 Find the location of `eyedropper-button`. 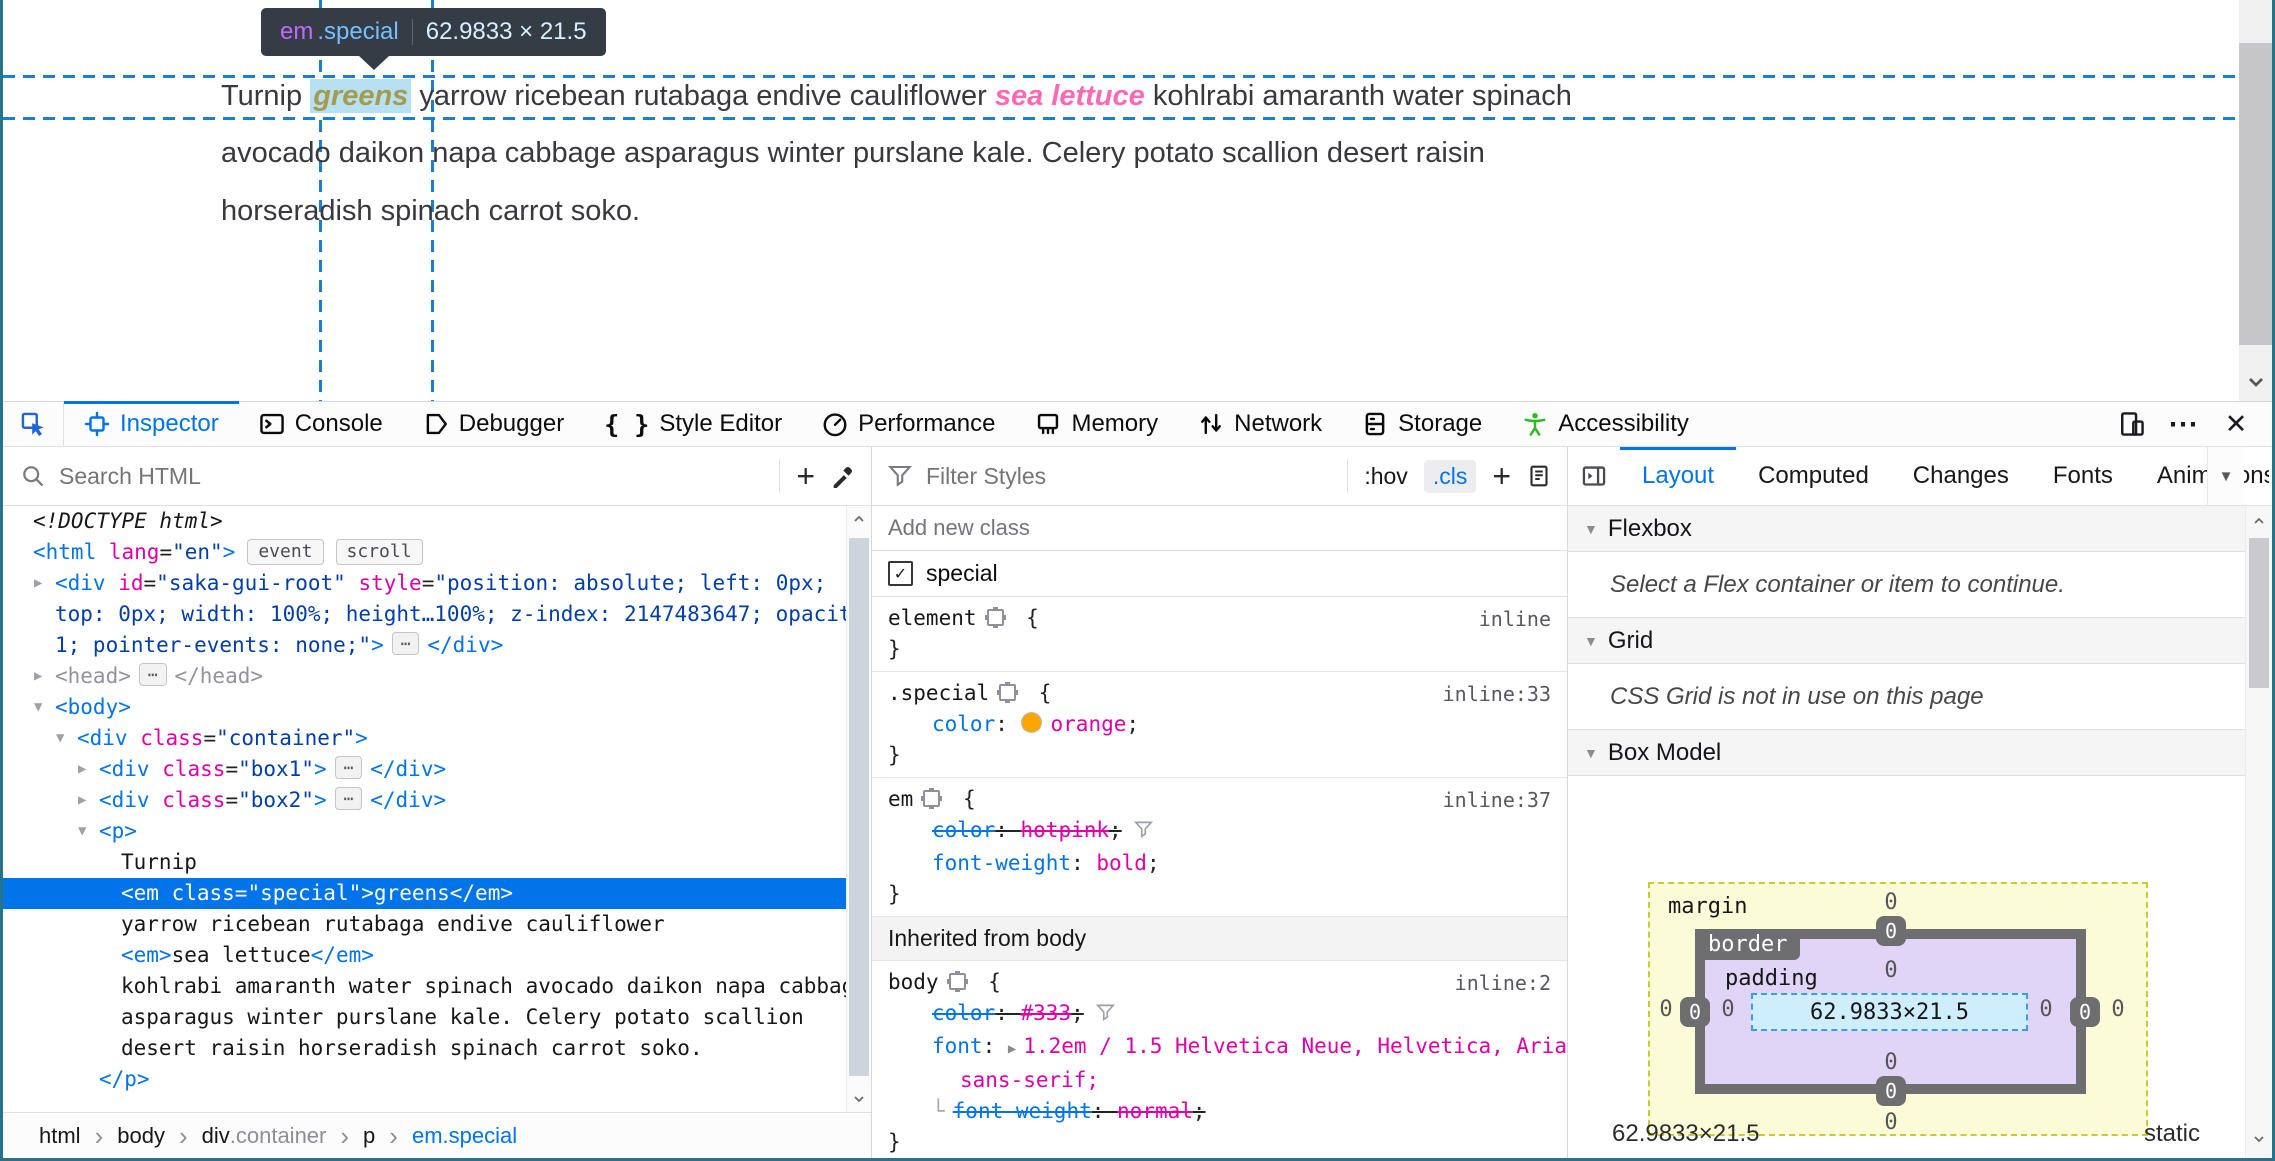

eyedropper-button is located at coordinates (843, 476).